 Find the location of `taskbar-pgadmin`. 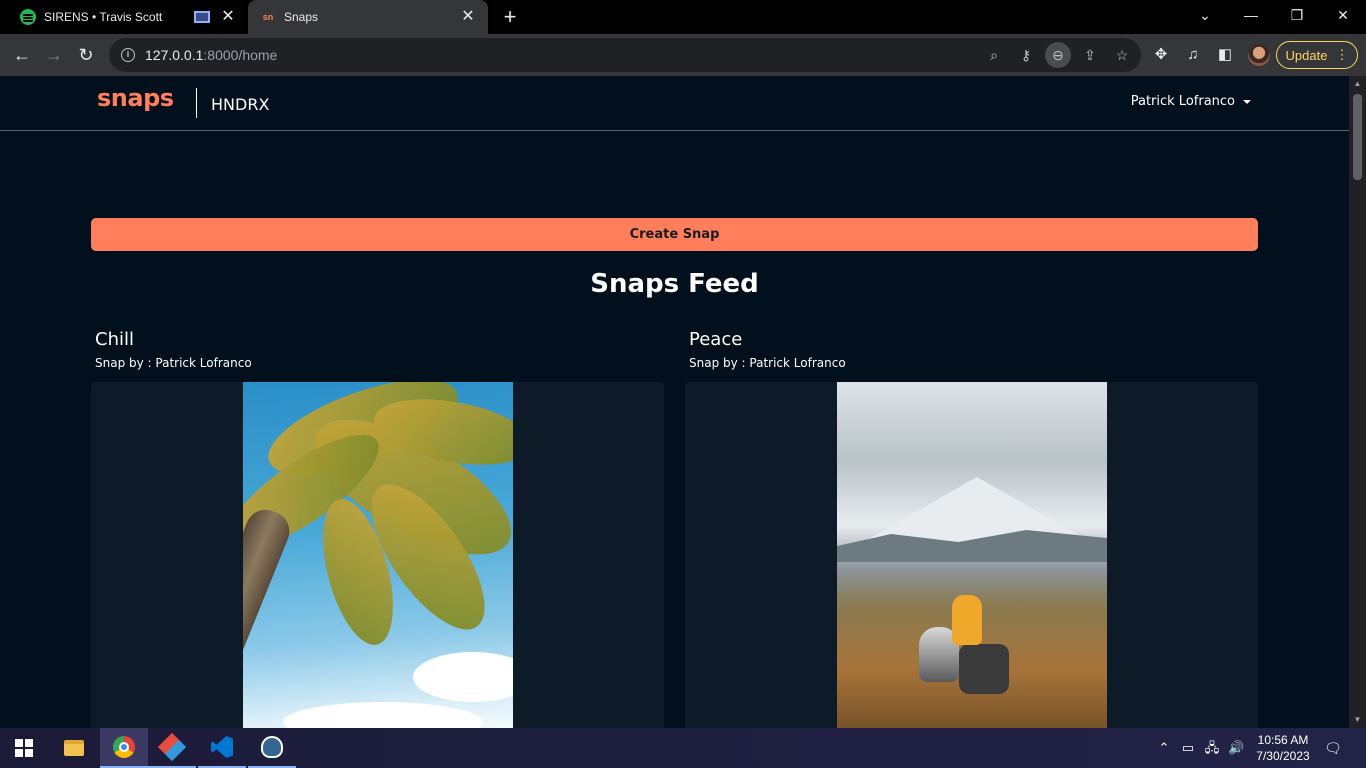

taskbar-pgadmin is located at coordinates (272, 748).